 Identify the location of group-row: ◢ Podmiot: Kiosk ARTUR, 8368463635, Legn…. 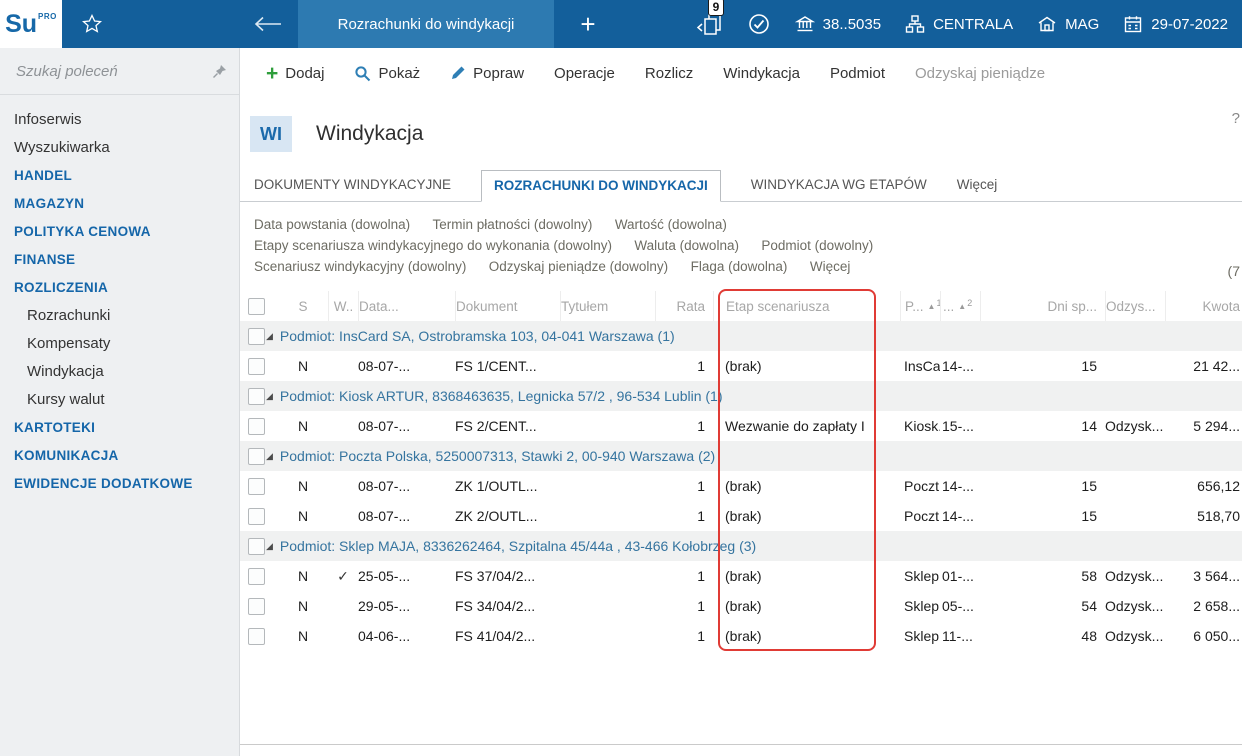
(741, 396).